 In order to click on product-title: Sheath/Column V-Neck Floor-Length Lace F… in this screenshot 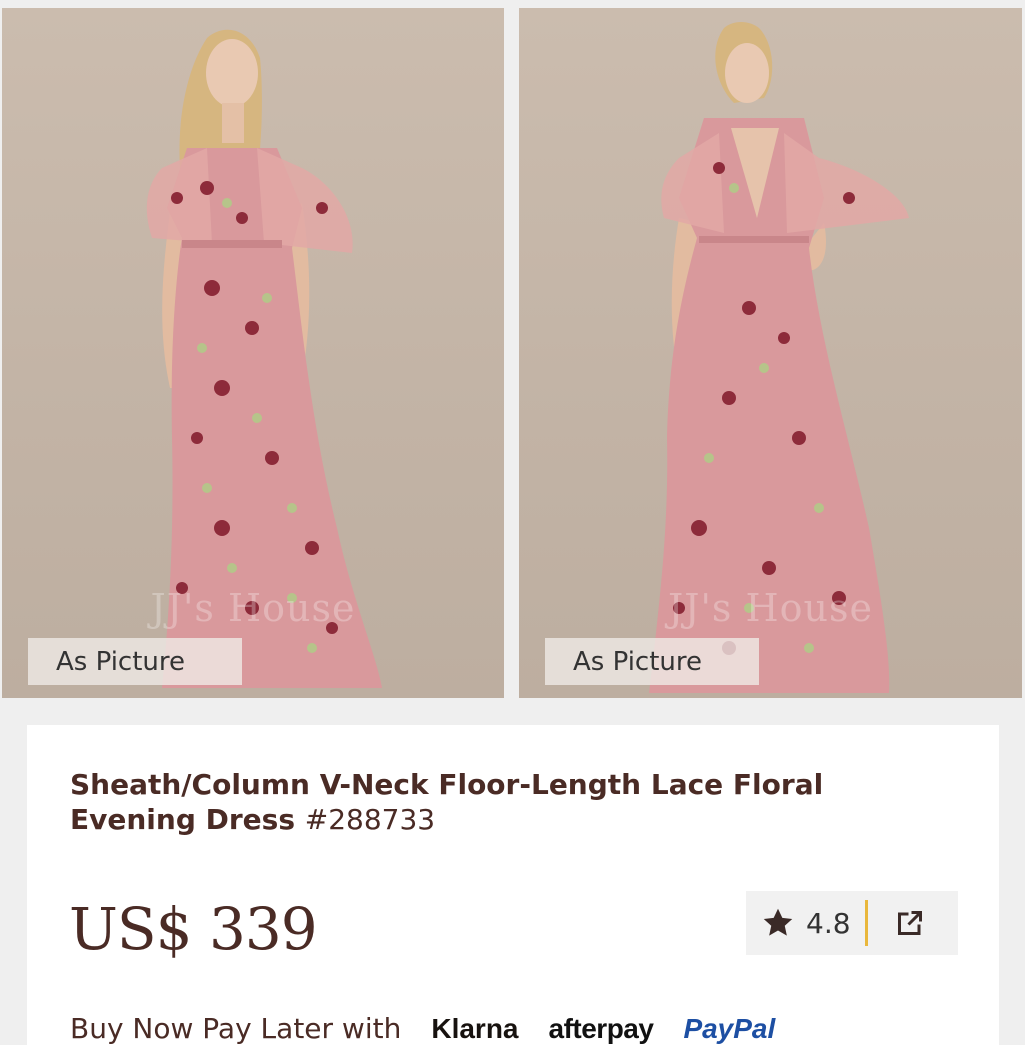, I will do `click(510, 802)`.